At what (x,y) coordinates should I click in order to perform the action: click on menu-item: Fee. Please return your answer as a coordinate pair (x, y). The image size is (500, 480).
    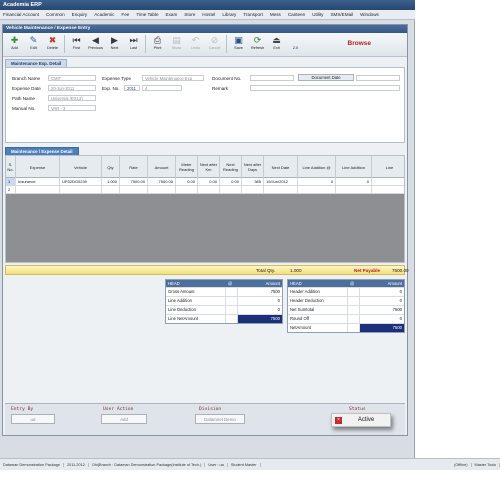
    Looking at the image, I should click on (125, 14).